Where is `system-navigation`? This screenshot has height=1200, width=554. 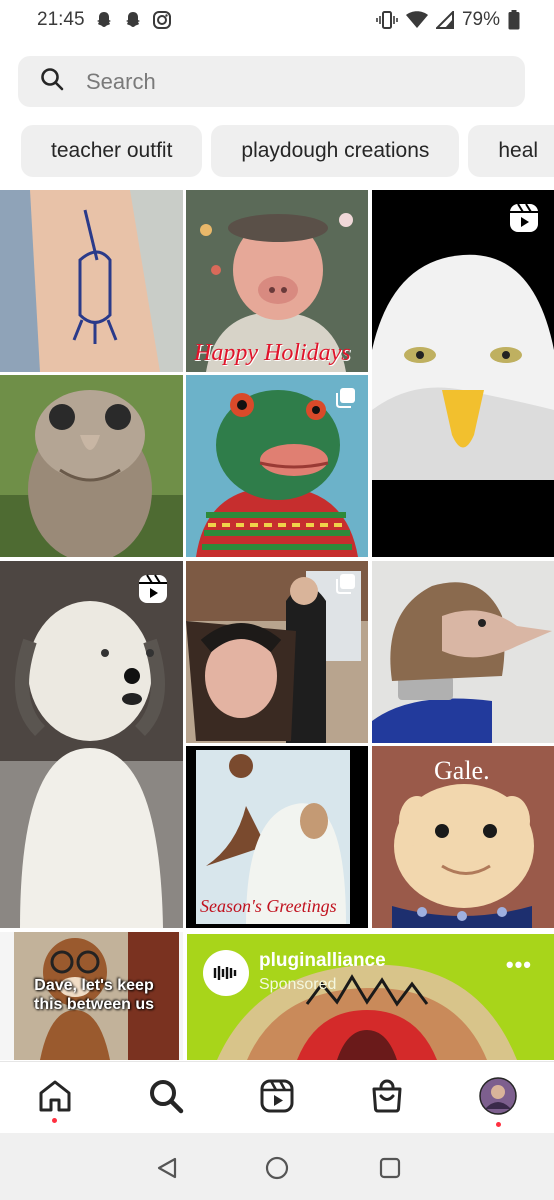
system-navigation is located at coordinates (277, 1166).